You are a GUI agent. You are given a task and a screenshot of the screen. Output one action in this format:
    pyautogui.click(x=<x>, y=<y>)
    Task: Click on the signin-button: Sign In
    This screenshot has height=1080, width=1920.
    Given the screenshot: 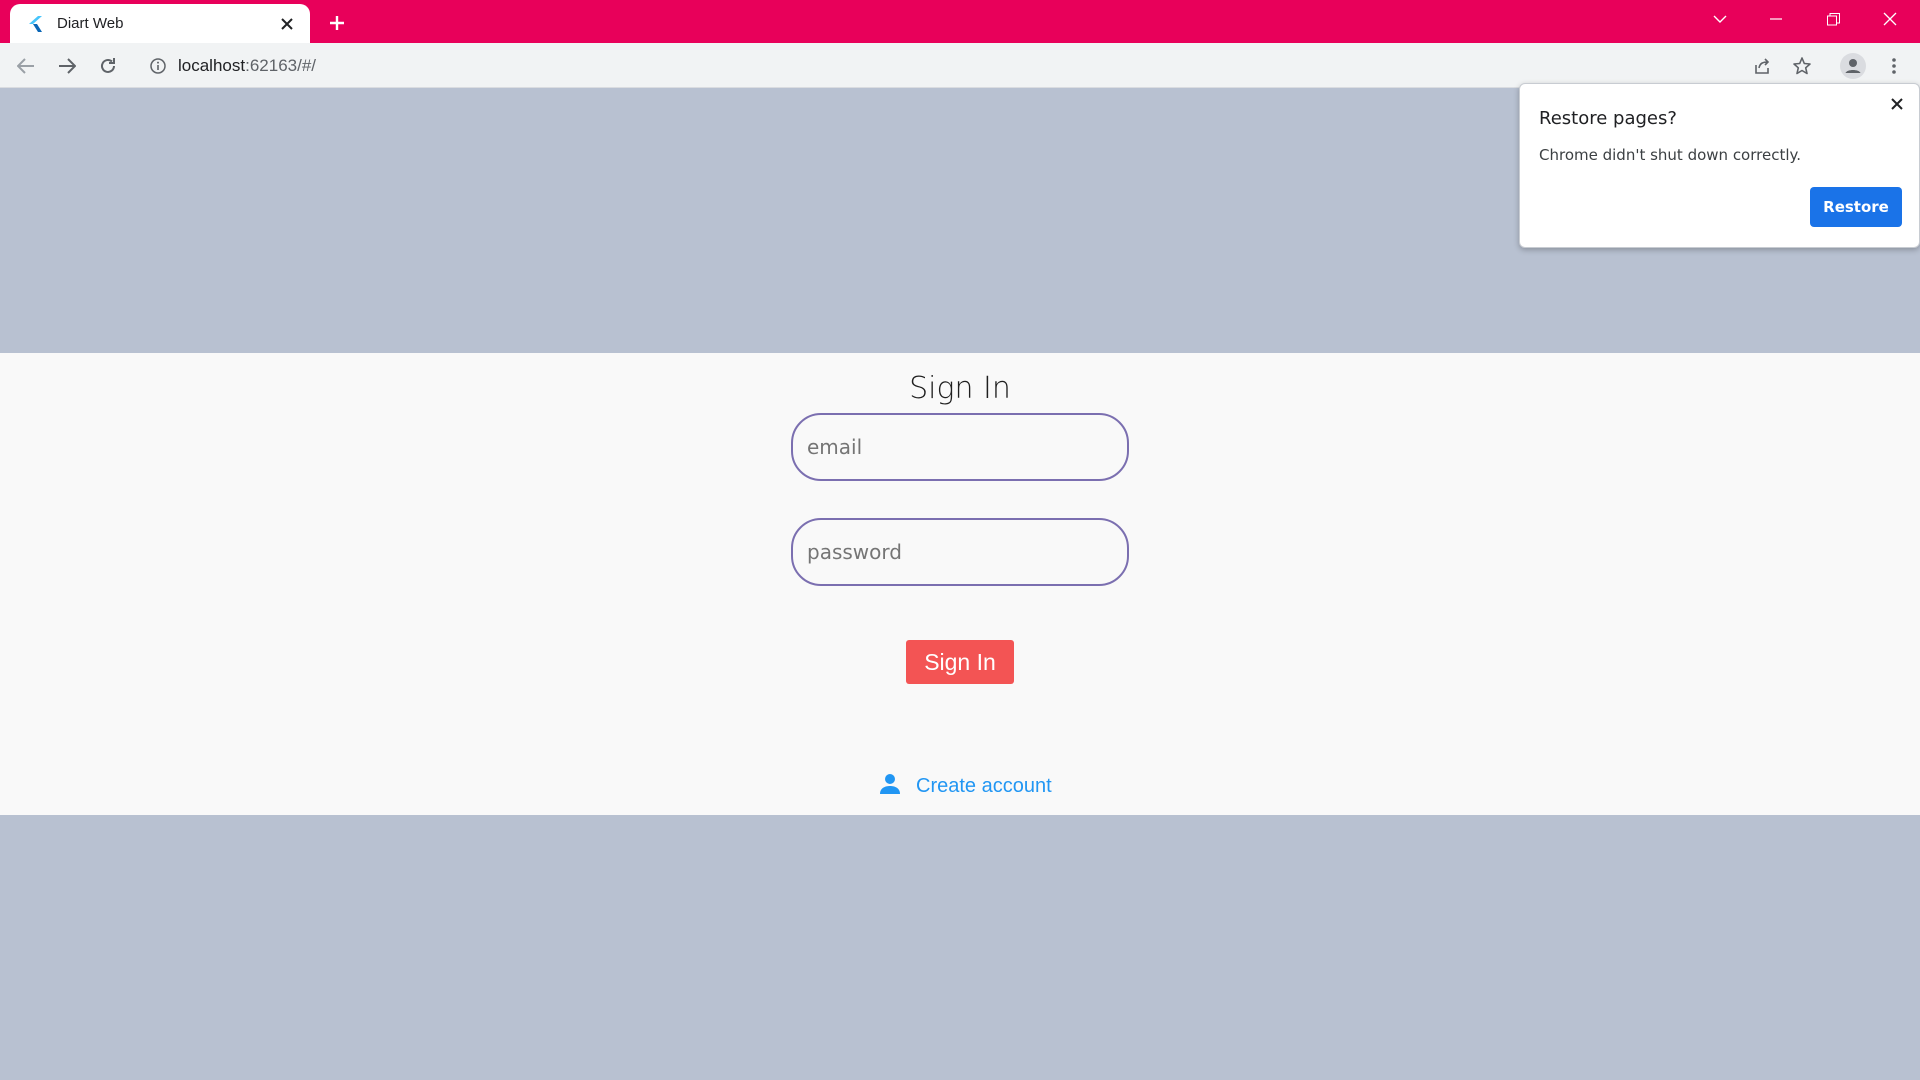 What is the action you would take?
    pyautogui.click(x=960, y=662)
    